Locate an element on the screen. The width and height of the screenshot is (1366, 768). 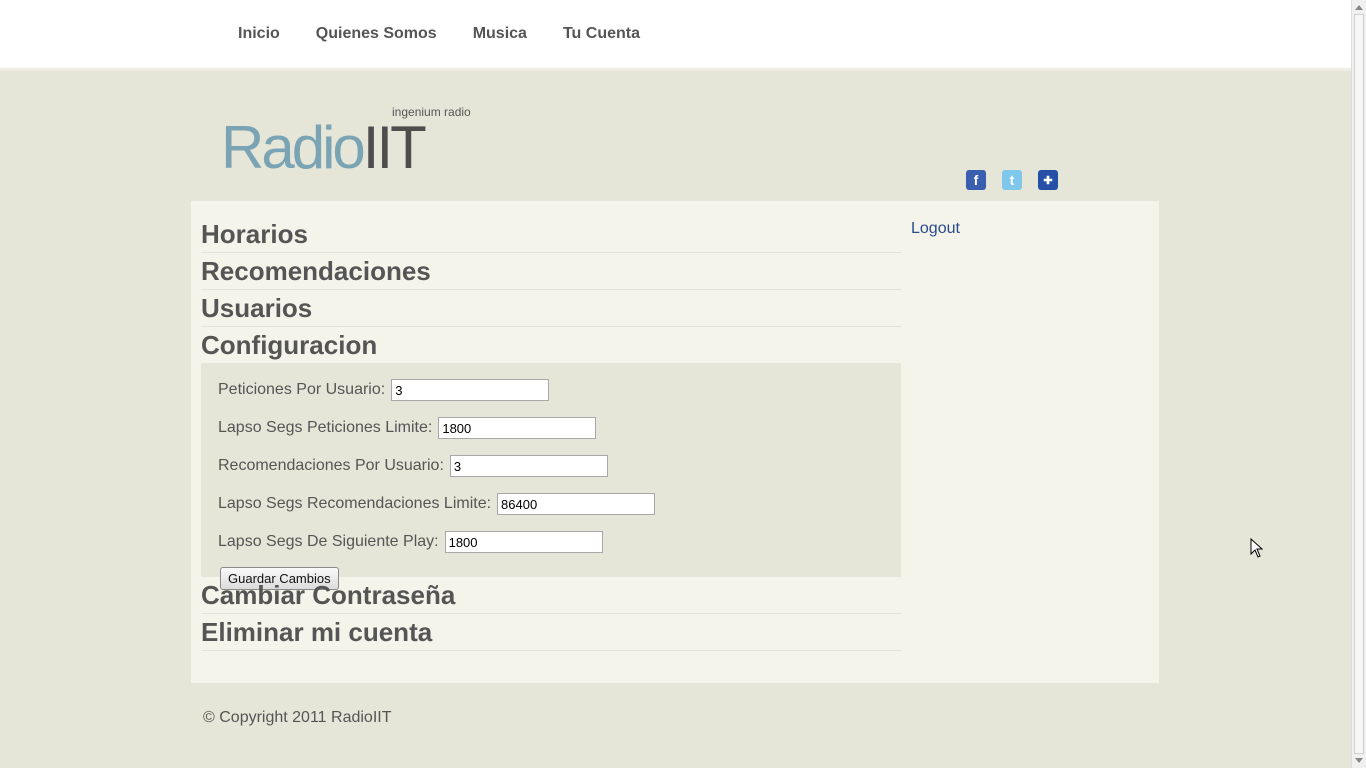
accordion-recomendaciones: Recomendaciones is located at coordinates (551, 271).